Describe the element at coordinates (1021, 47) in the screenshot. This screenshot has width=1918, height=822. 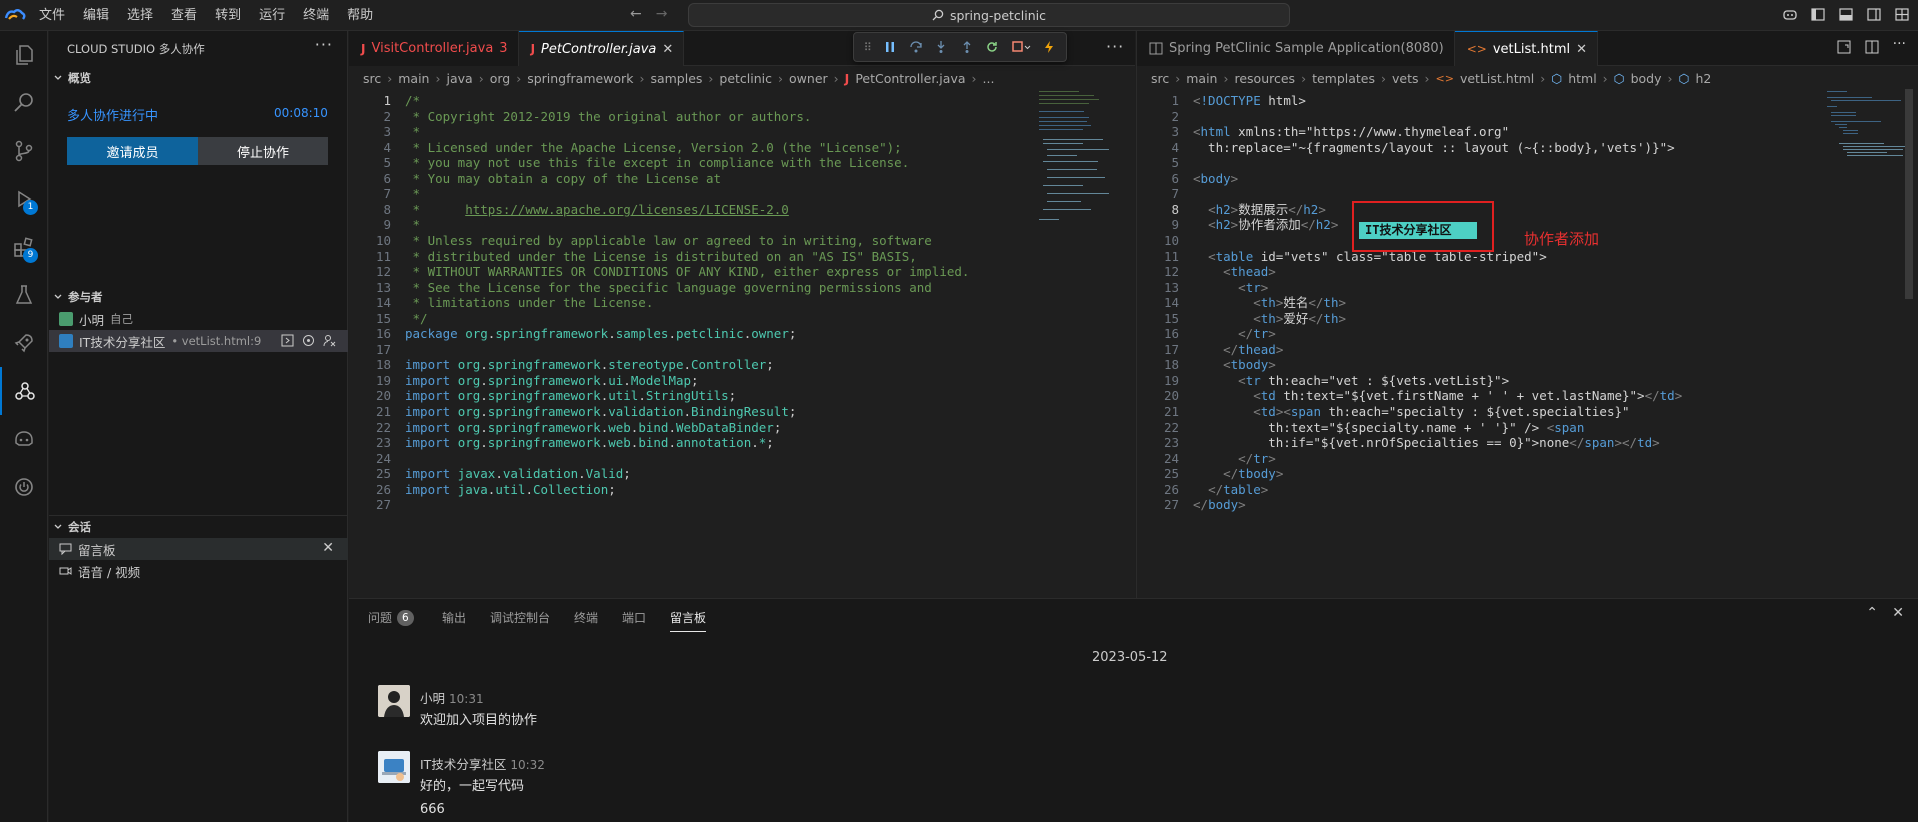
I see `stop-icon` at that location.